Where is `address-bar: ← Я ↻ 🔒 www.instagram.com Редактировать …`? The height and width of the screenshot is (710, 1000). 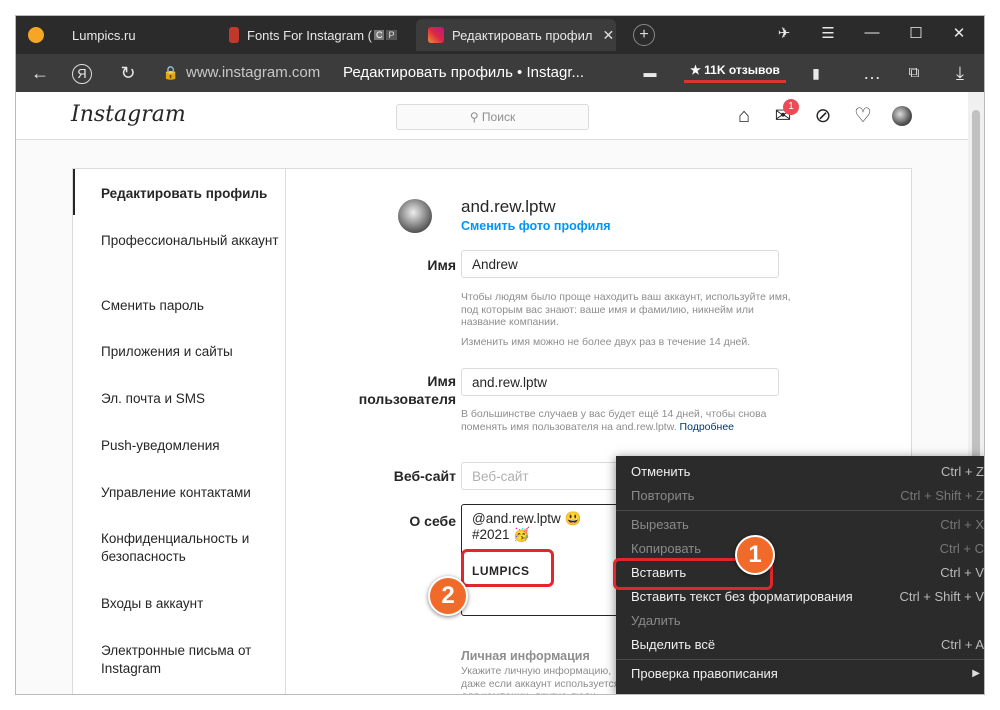 address-bar: ← Я ↻ 🔒 www.instagram.com Редактировать … is located at coordinates (500, 73).